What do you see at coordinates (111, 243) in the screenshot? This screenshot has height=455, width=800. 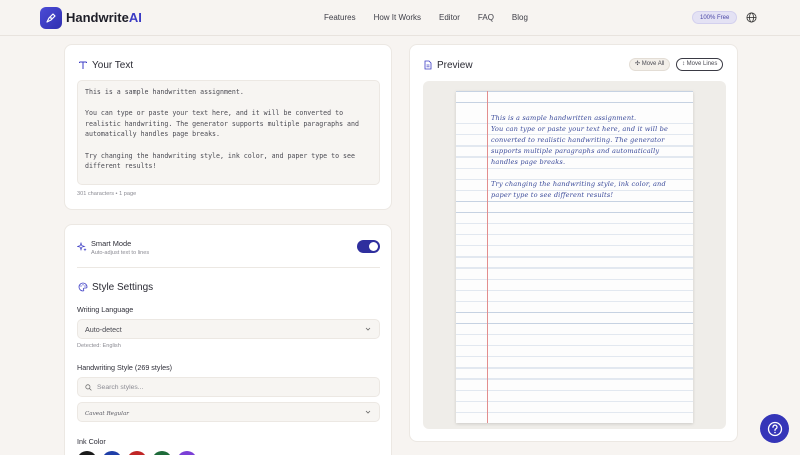 I see `smart-mode-label: Smart Mode` at bounding box center [111, 243].